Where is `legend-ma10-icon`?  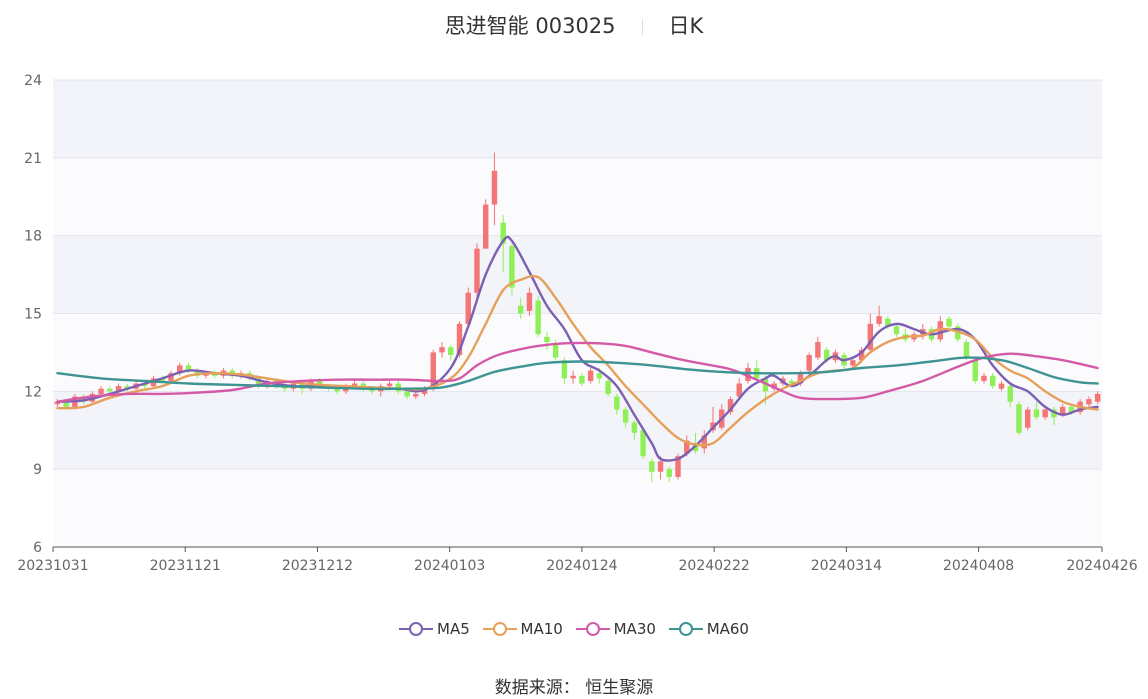
legend-ma10-icon is located at coordinates (499, 629).